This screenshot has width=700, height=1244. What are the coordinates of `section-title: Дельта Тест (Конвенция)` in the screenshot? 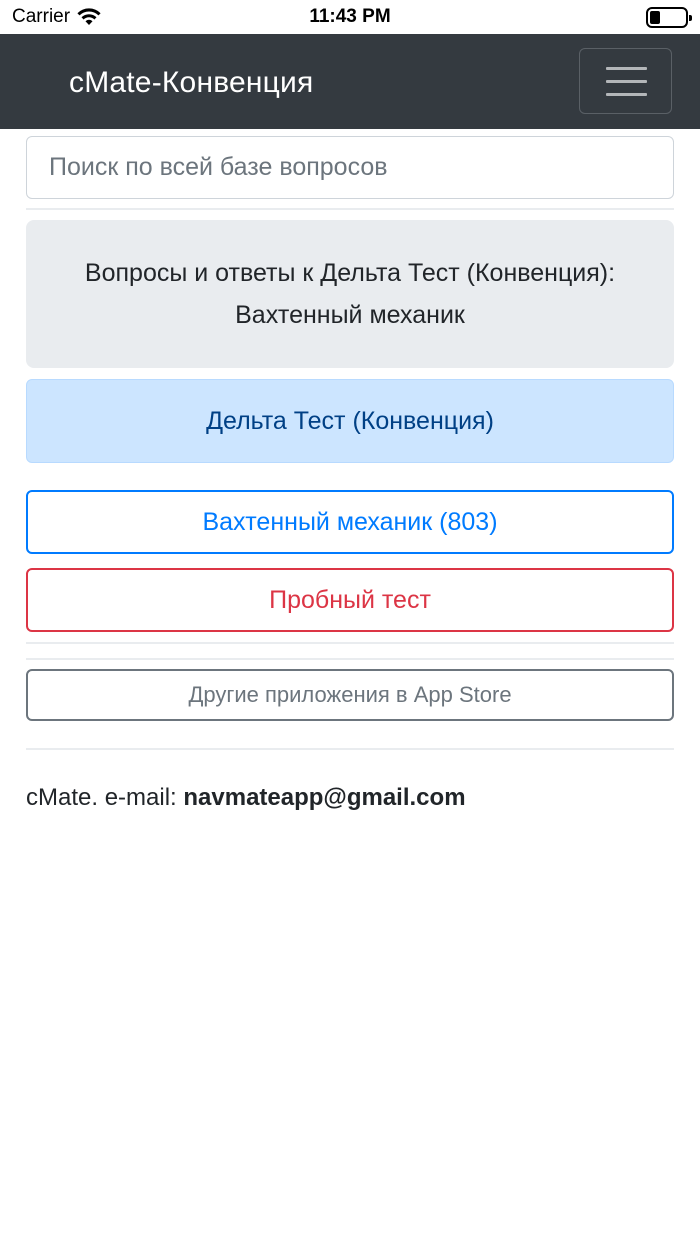 It's located at (350, 421).